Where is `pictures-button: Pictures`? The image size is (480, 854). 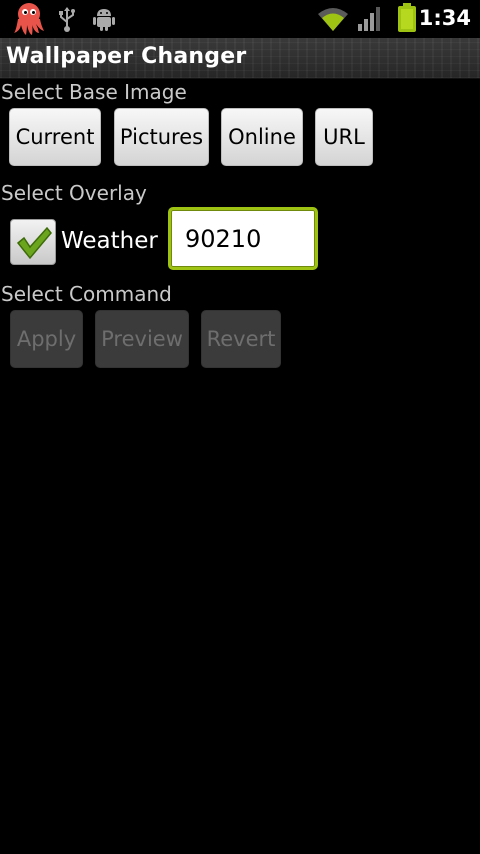
pictures-button: Pictures is located at coordinates (161, 137).